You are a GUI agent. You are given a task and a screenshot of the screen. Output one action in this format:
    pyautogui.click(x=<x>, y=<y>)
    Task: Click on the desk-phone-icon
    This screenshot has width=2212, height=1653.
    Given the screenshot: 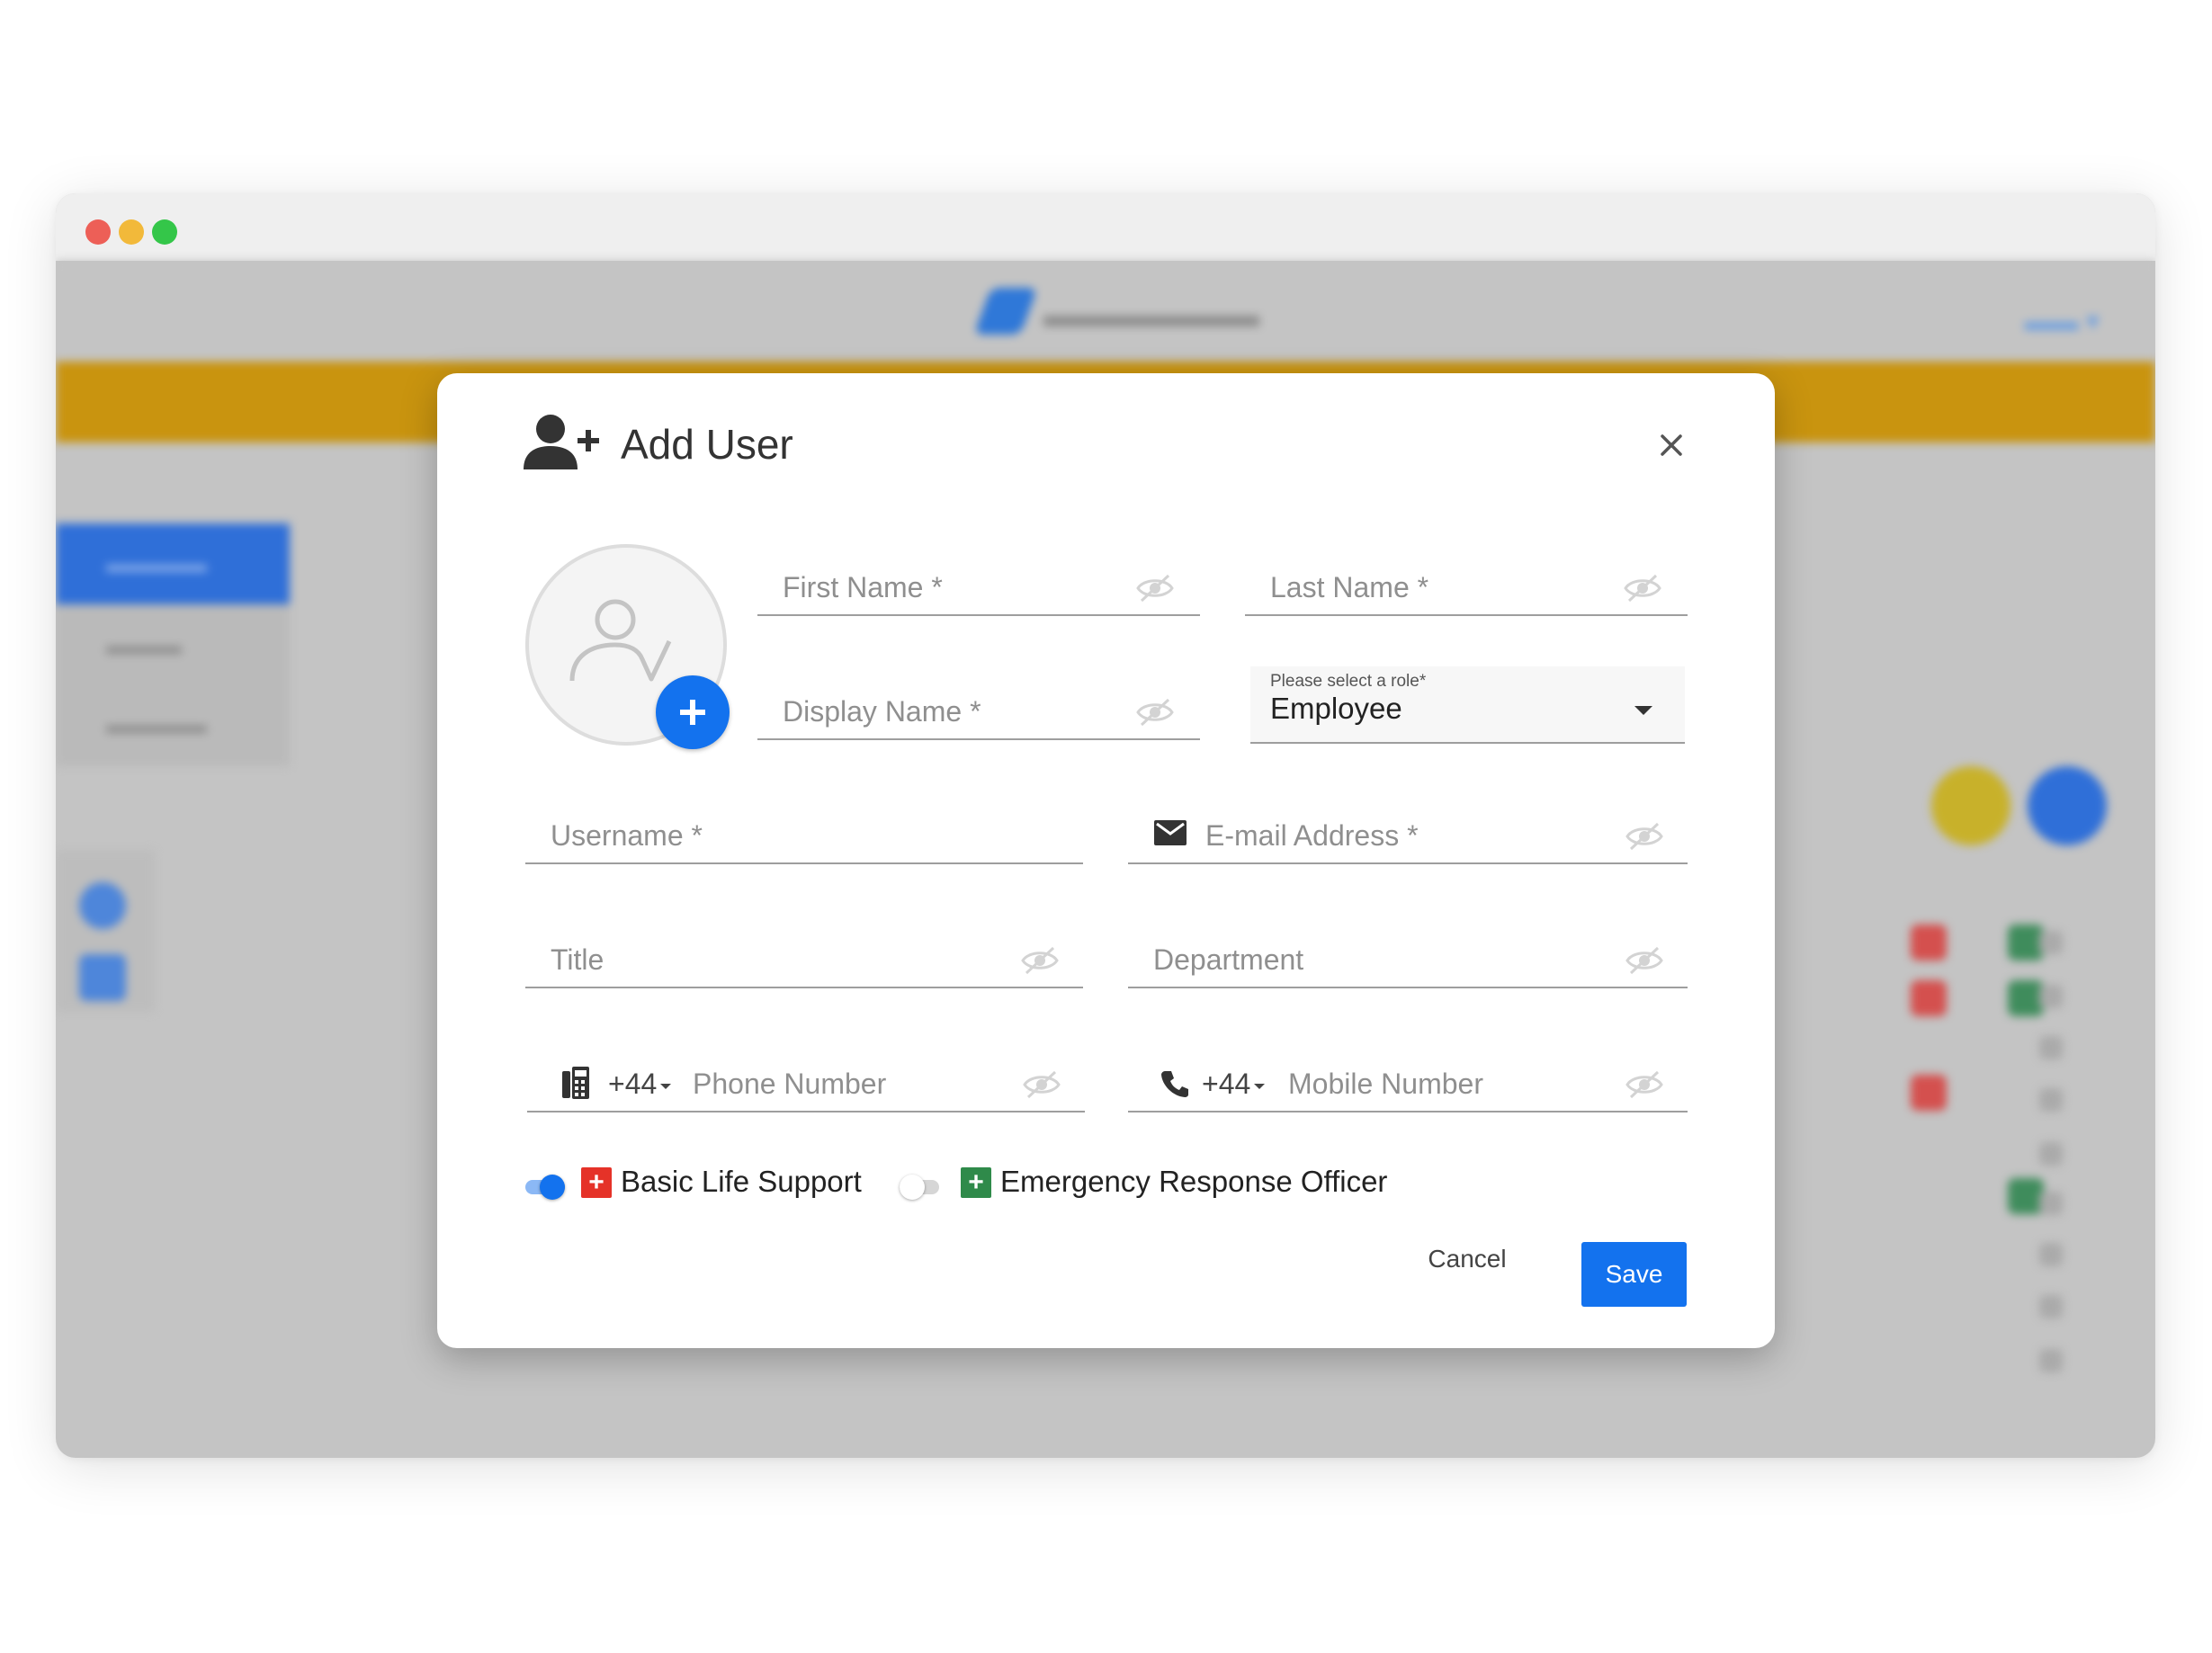 What is the action you would take?
    pyautogui.click(x=575, y=1083)
    